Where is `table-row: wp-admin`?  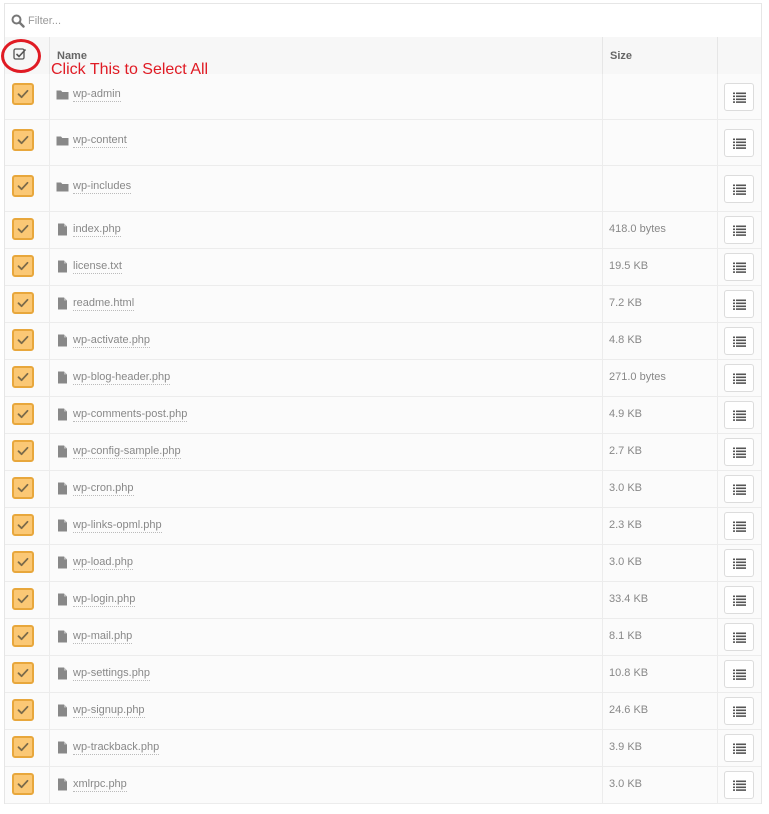 table-row: wp-admin is located at coordinates (383, 97).